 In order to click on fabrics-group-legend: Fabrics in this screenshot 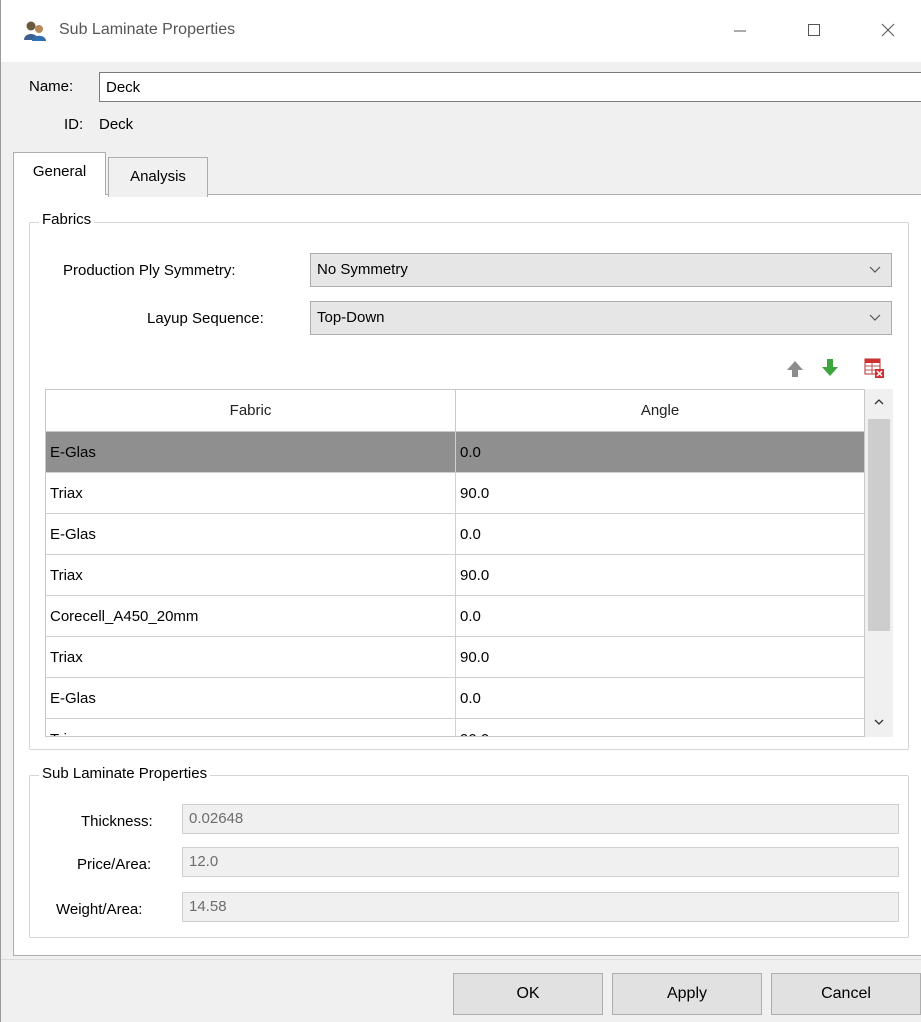, I will do `click(67, 219)`.